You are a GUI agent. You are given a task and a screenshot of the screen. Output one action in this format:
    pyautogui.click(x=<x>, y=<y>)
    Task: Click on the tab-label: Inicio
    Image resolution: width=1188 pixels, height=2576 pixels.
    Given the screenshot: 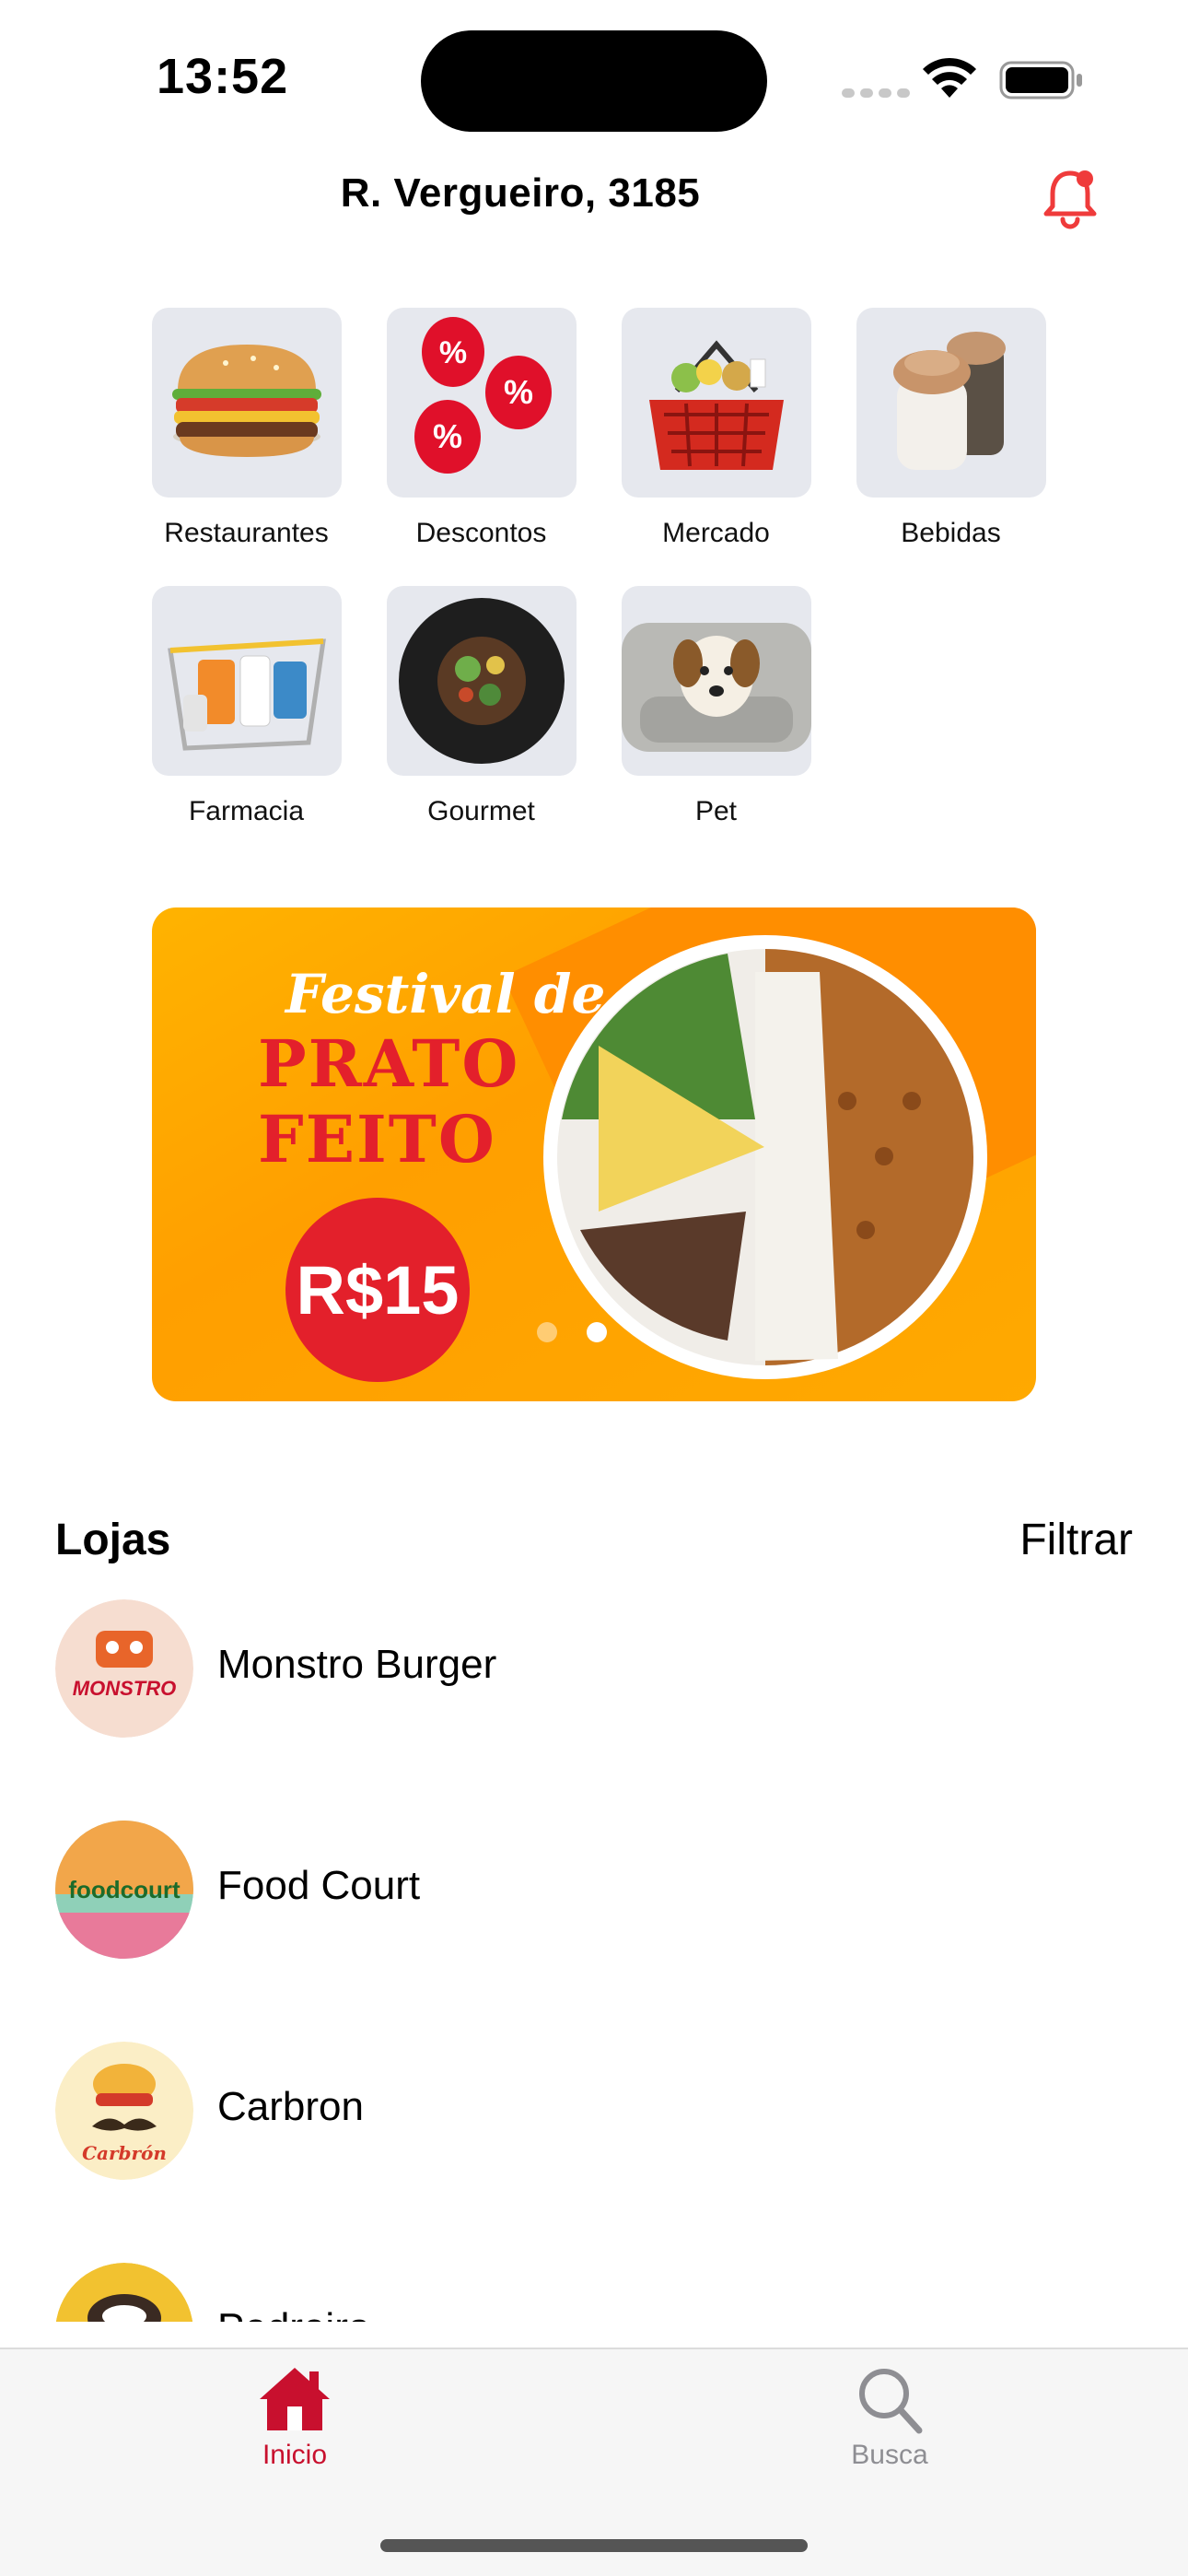 What is the action you would take?
    pyautogui.click(x=295, y=2455)
    